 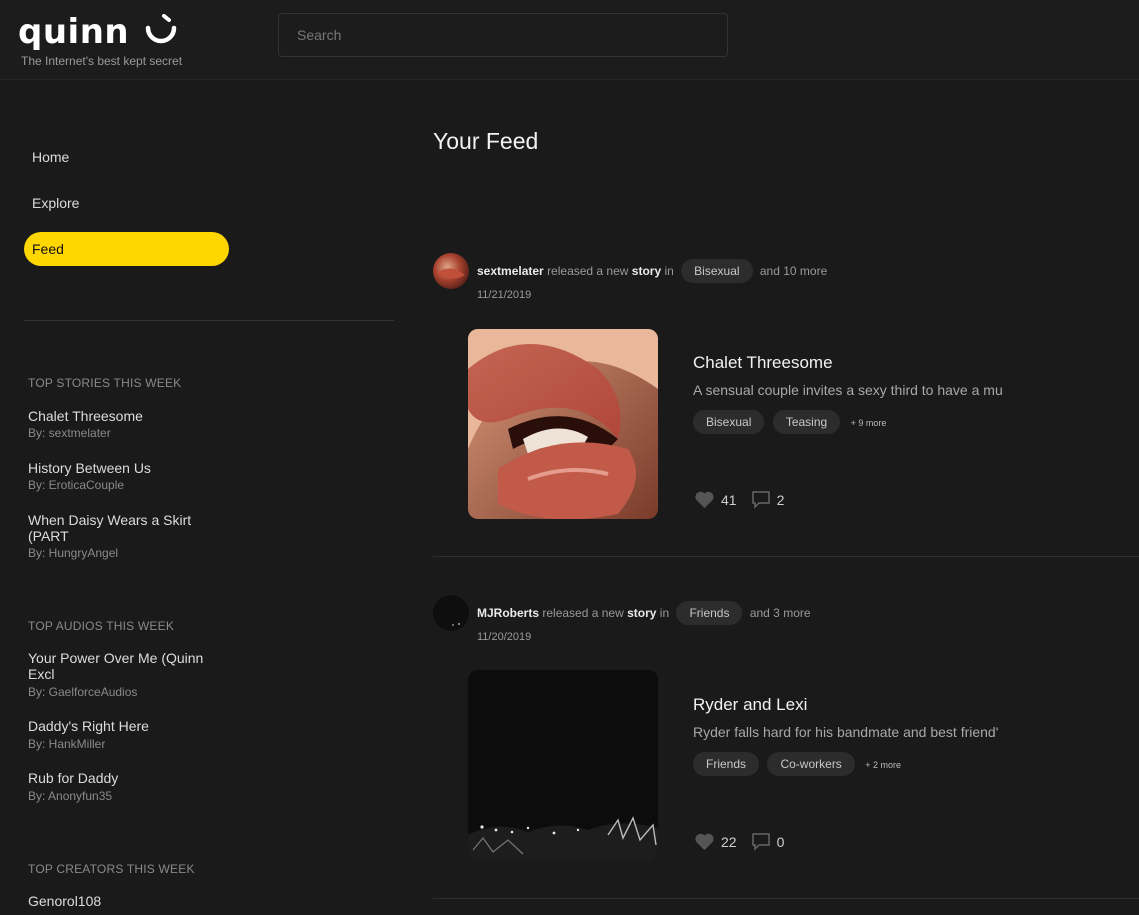 What do you see at coordinates (126, 203) in the screenshot?
I see `nav-explore: Explore` at bounding box center [126, 203].